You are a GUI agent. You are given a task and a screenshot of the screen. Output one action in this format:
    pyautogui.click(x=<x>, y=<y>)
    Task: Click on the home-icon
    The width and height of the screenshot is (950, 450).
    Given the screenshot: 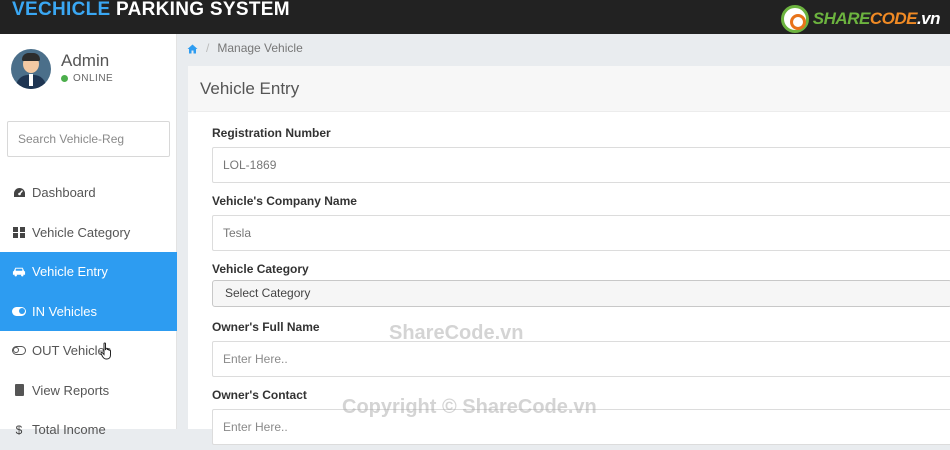 What is the action you would take?
    pyautogui.click(x=192, y=48)
    